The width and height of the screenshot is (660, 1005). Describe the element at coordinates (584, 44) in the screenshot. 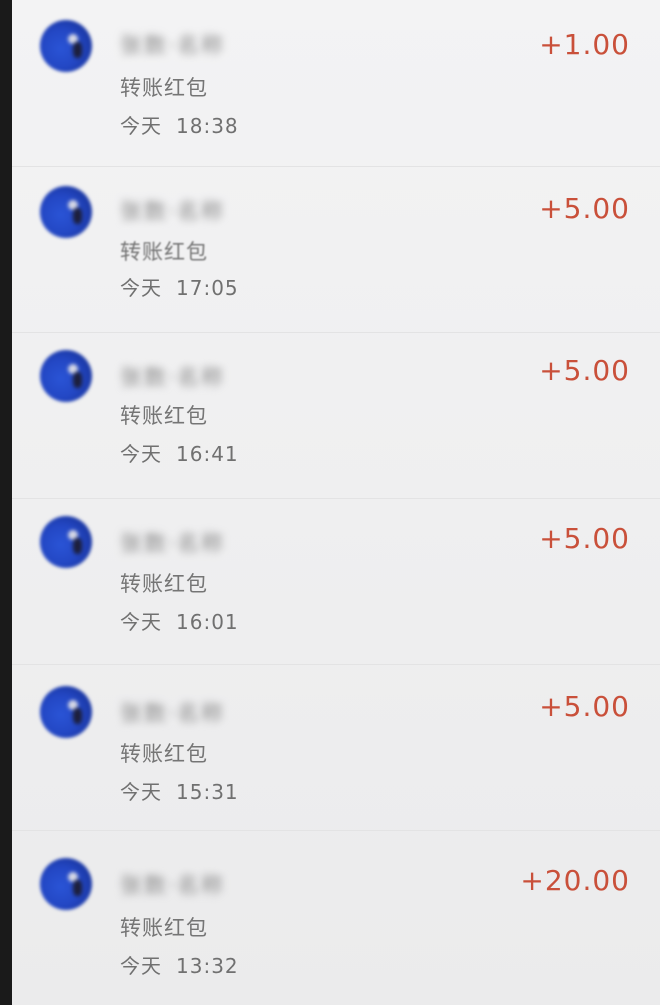

I see `transaction-amount: +1.00` at that location.